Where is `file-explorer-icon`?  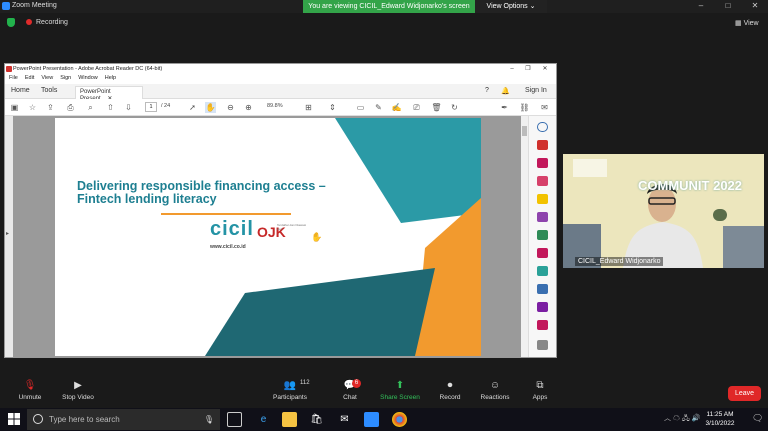
file-explorer-icon is located at coordinates (289, 419).